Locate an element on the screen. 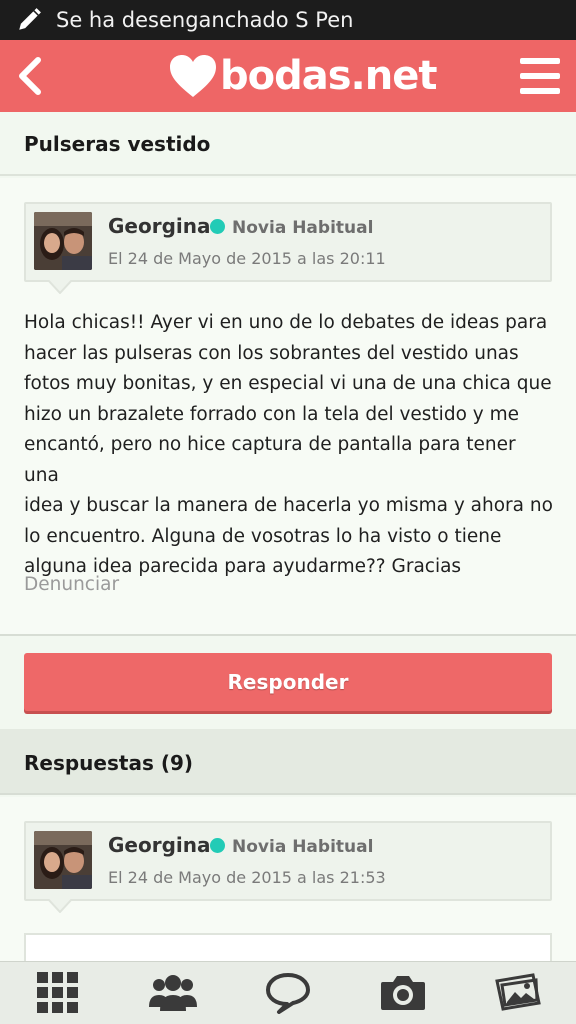 Image resolution: width=576 pixels, height=1024 pixels. chat-bubble-icon is located at coordinates (287, 993).